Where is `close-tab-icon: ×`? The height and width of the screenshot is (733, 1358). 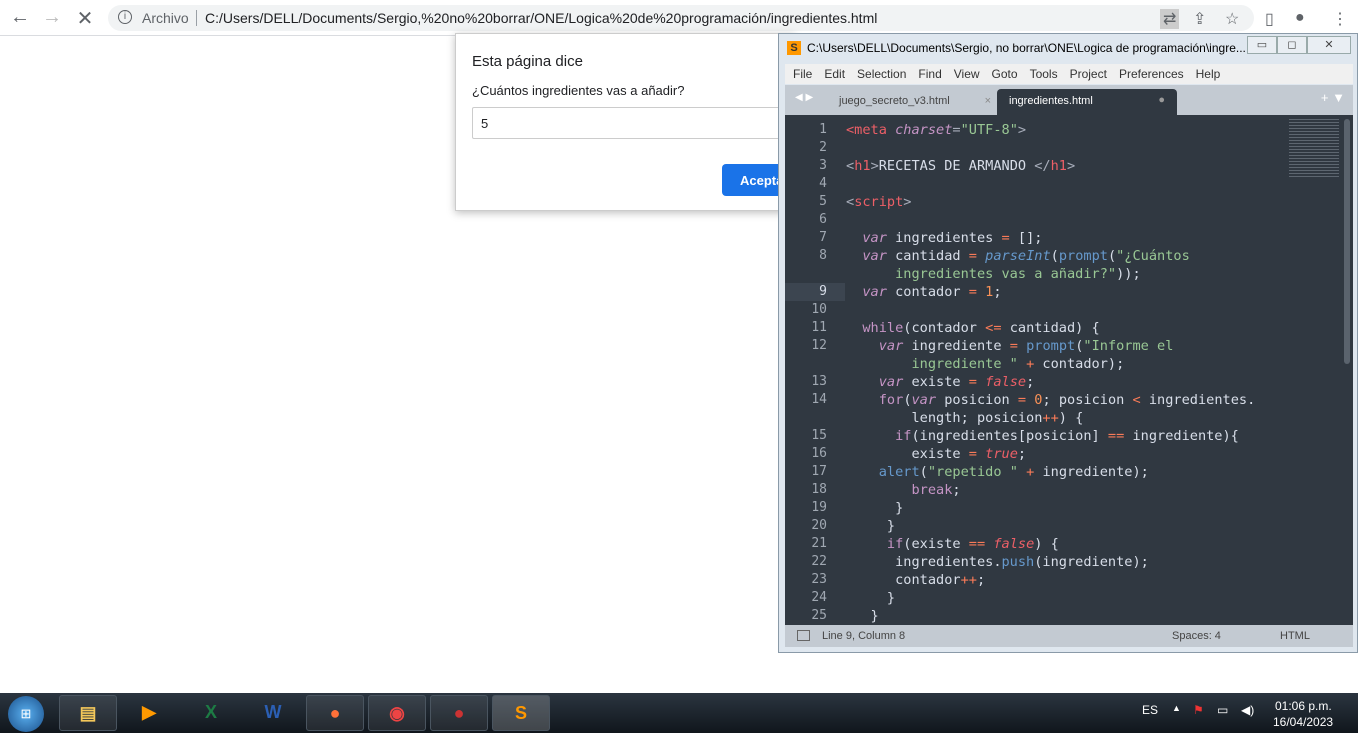
close-tab-icon: × is located at coordinates (988, 101).